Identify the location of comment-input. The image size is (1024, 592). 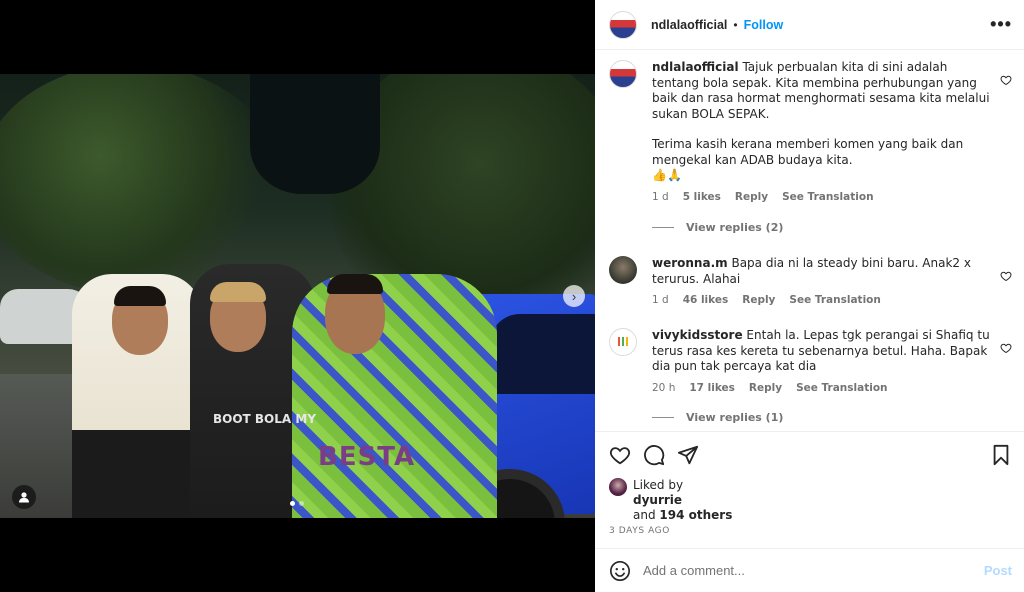
(803, 570).